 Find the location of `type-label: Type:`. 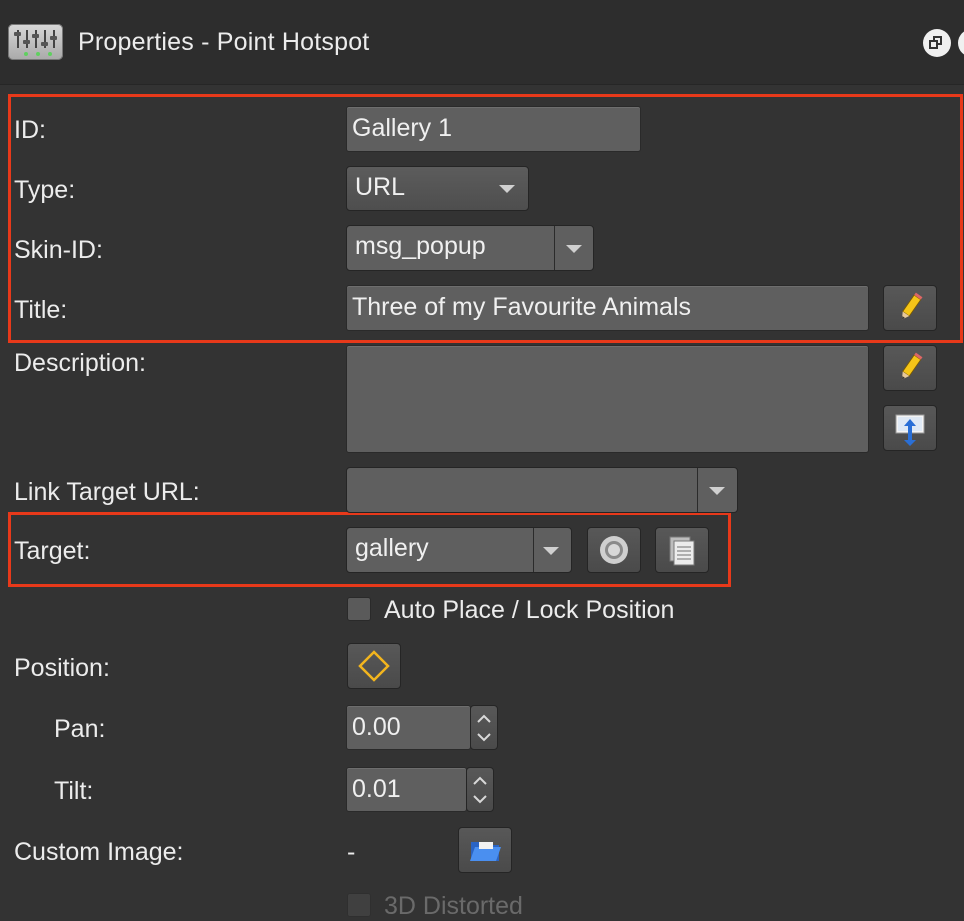

type-label: Type: is located at coordinates (45, 190).